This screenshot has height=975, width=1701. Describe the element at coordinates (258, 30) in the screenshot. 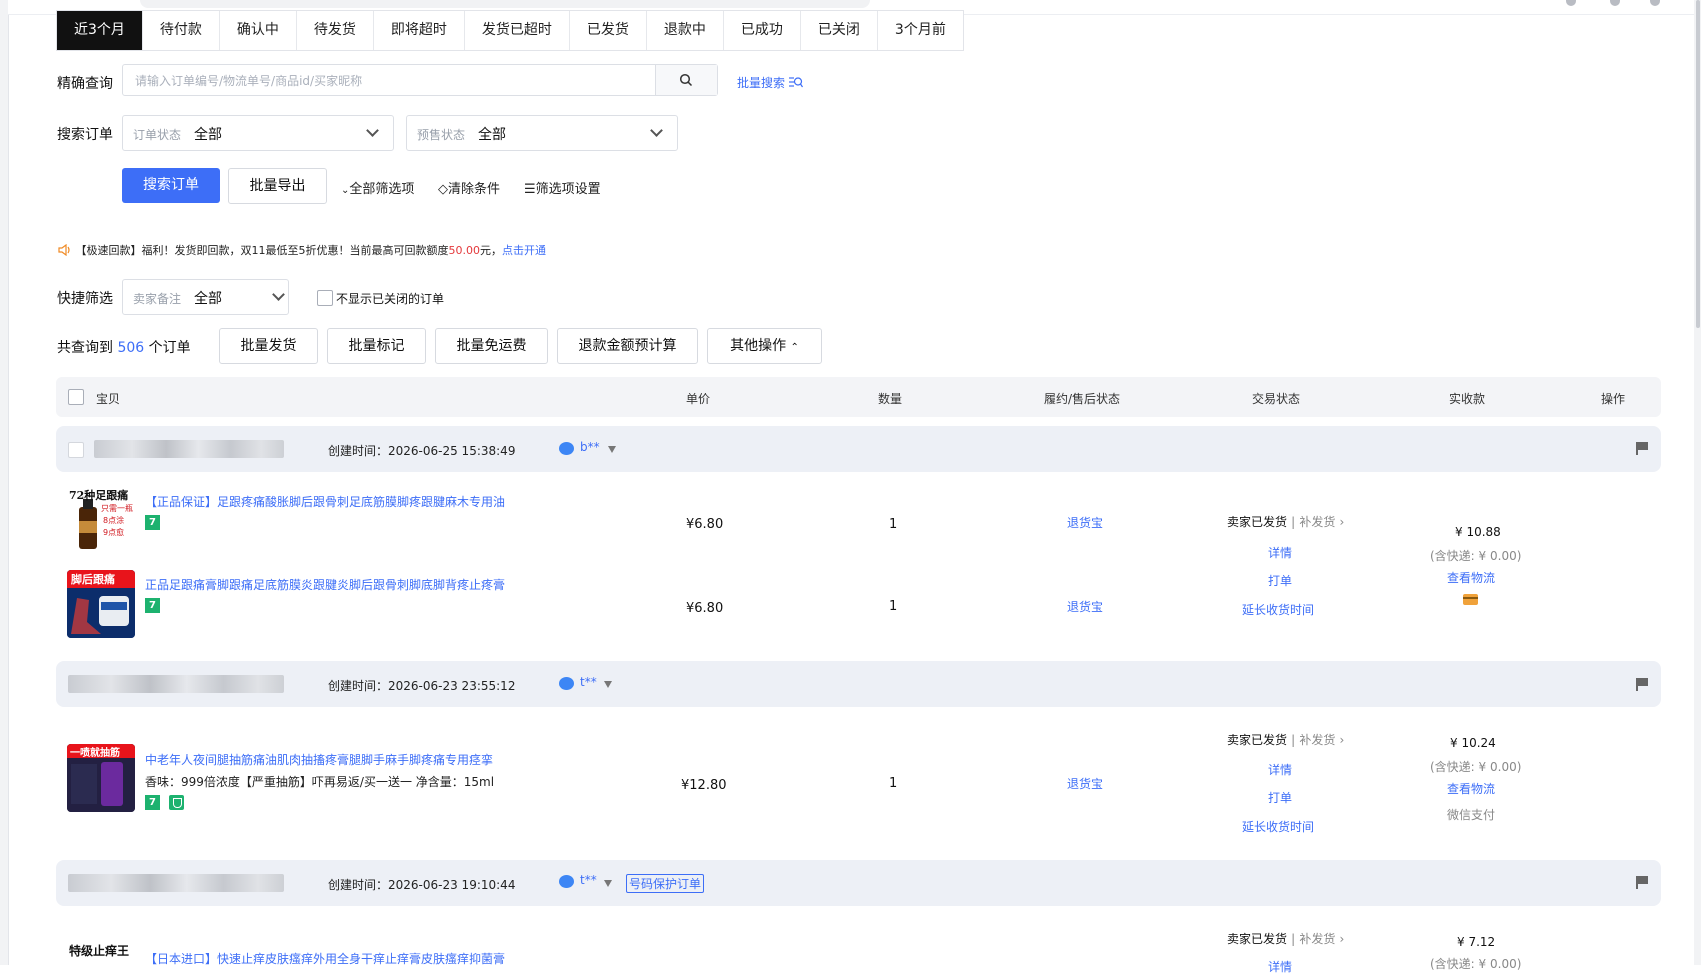

I see `tab-confirming: 确认中` at that location.